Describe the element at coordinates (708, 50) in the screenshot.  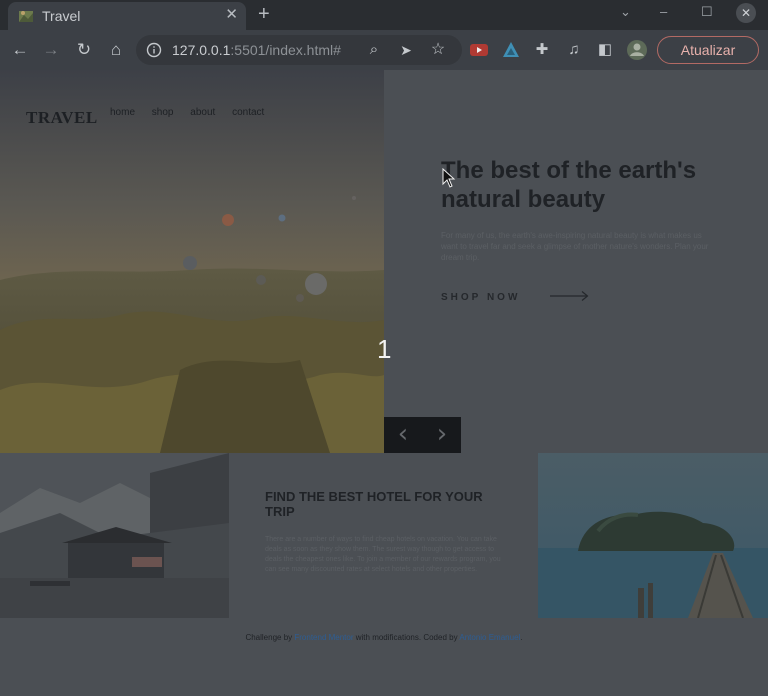
I see `update-button: Atualizar` at that location.